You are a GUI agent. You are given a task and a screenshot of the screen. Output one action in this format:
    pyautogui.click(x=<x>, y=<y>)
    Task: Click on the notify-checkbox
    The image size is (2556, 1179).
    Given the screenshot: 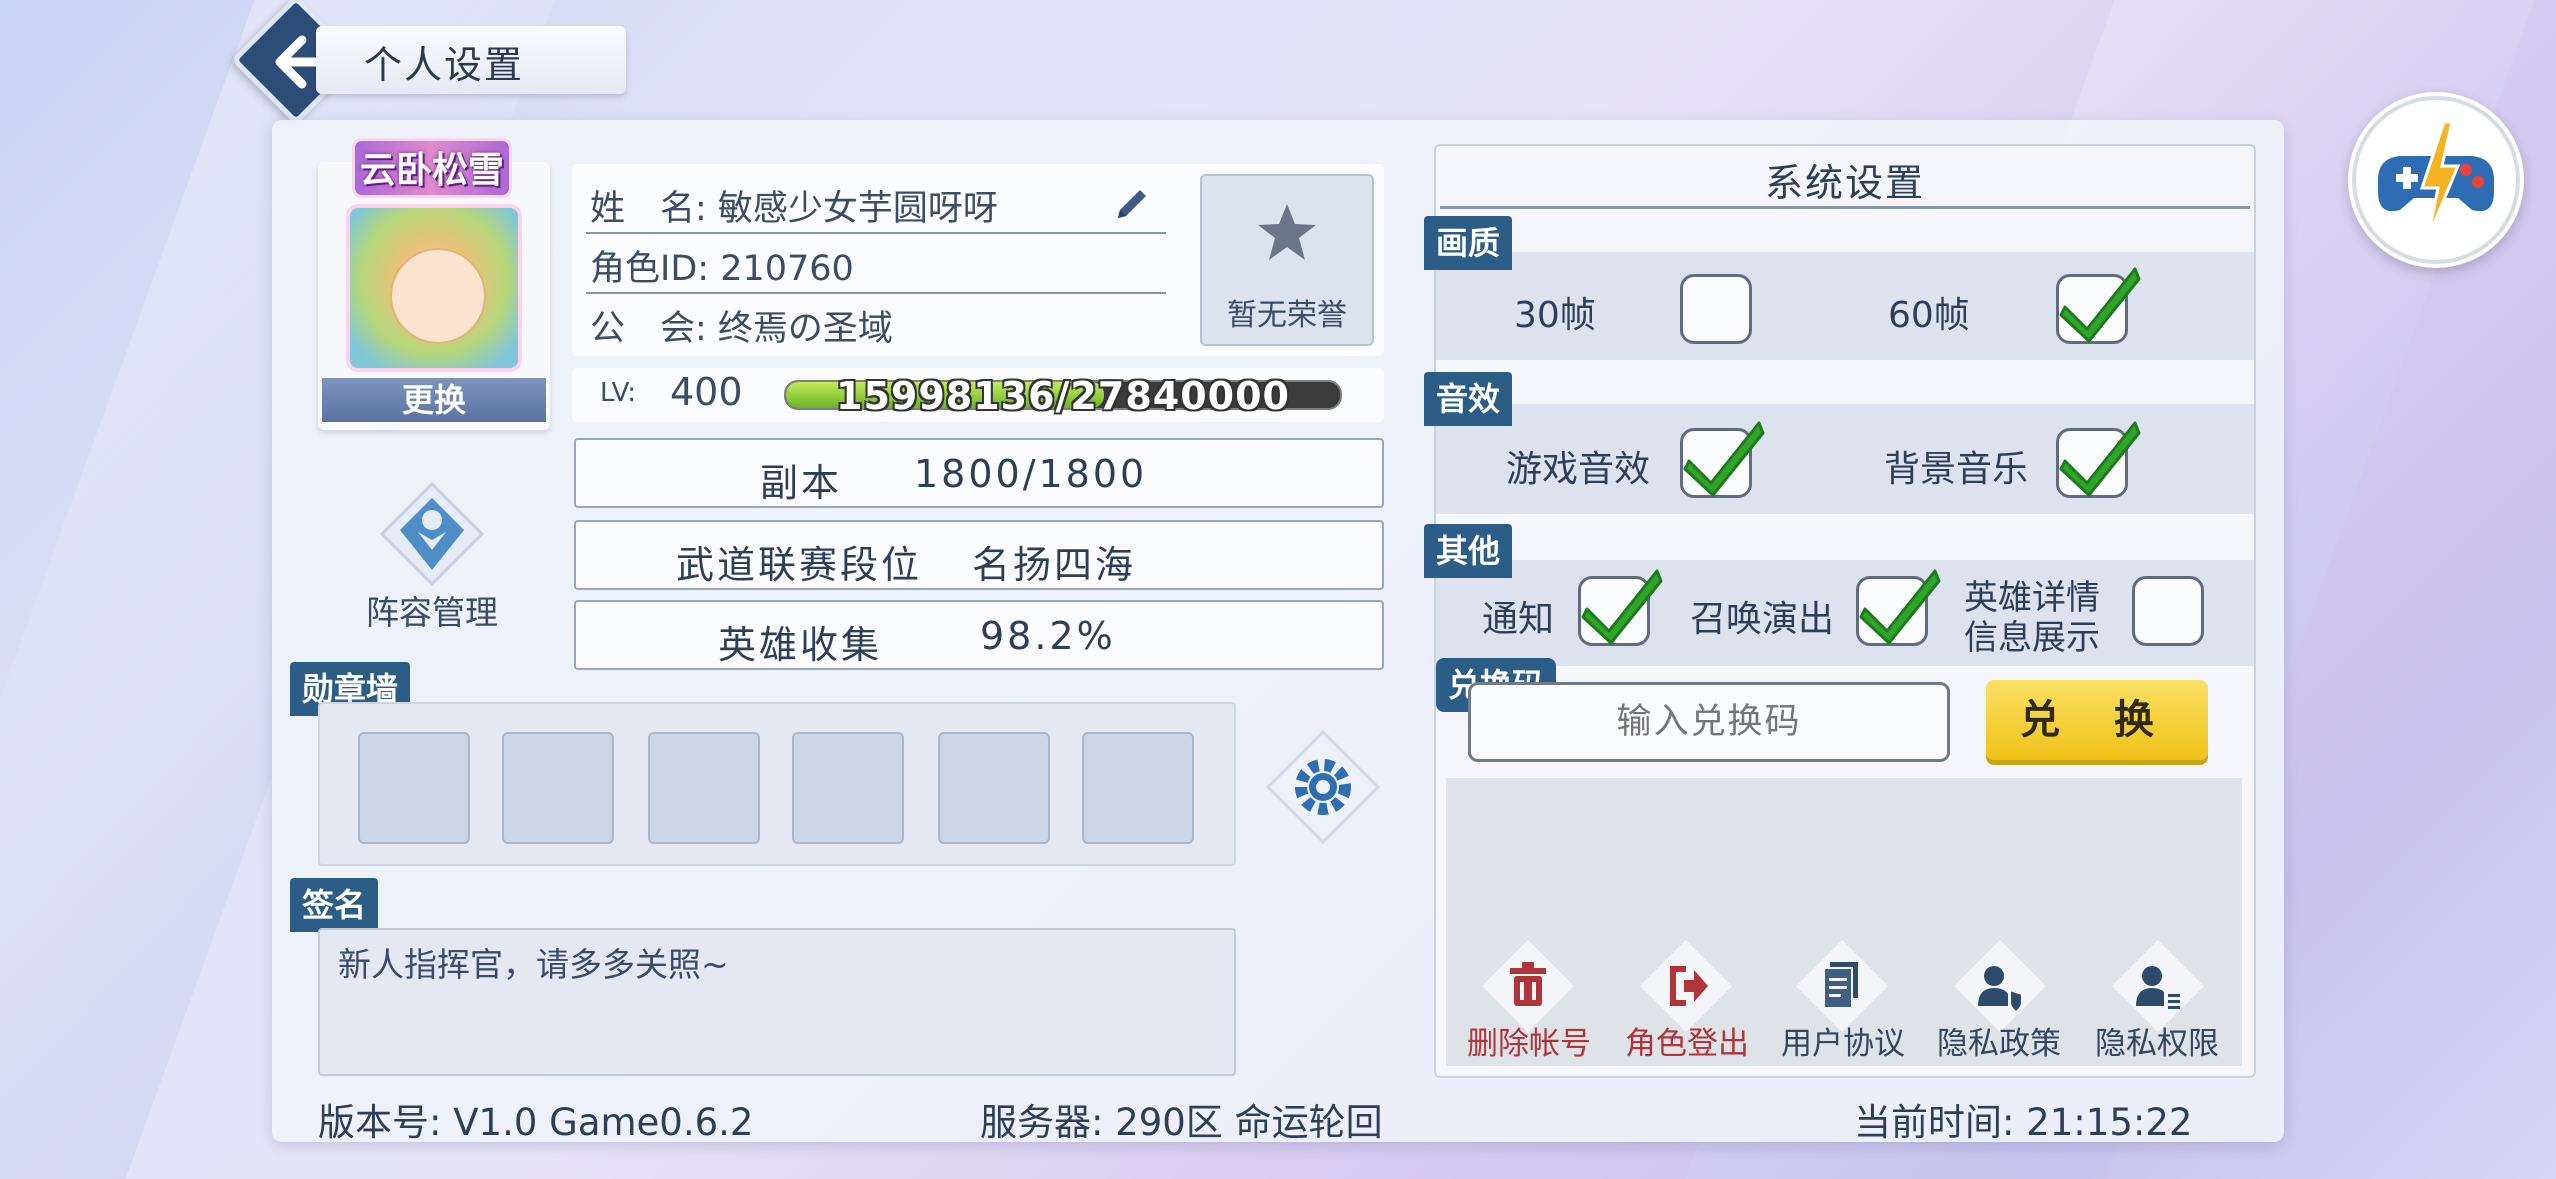 What is the action you would take?
    pyautogui.click(x=1620, y=607)
    